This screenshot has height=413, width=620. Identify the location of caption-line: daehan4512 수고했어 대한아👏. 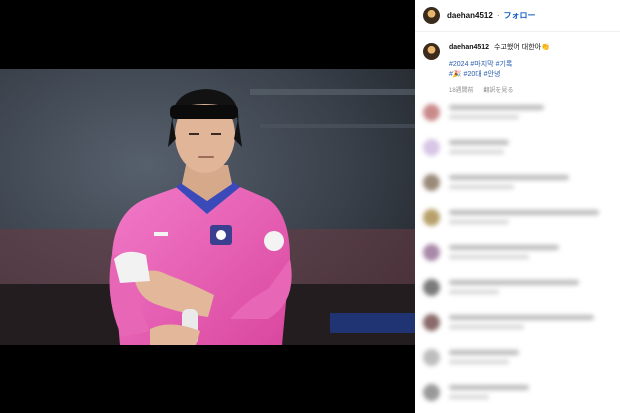
(499, 48).